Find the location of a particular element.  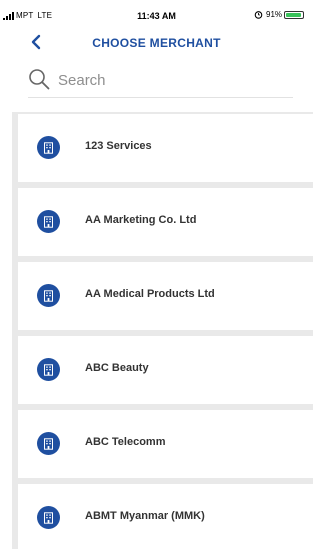

alarm-icon is located at coordinates (258, 15).